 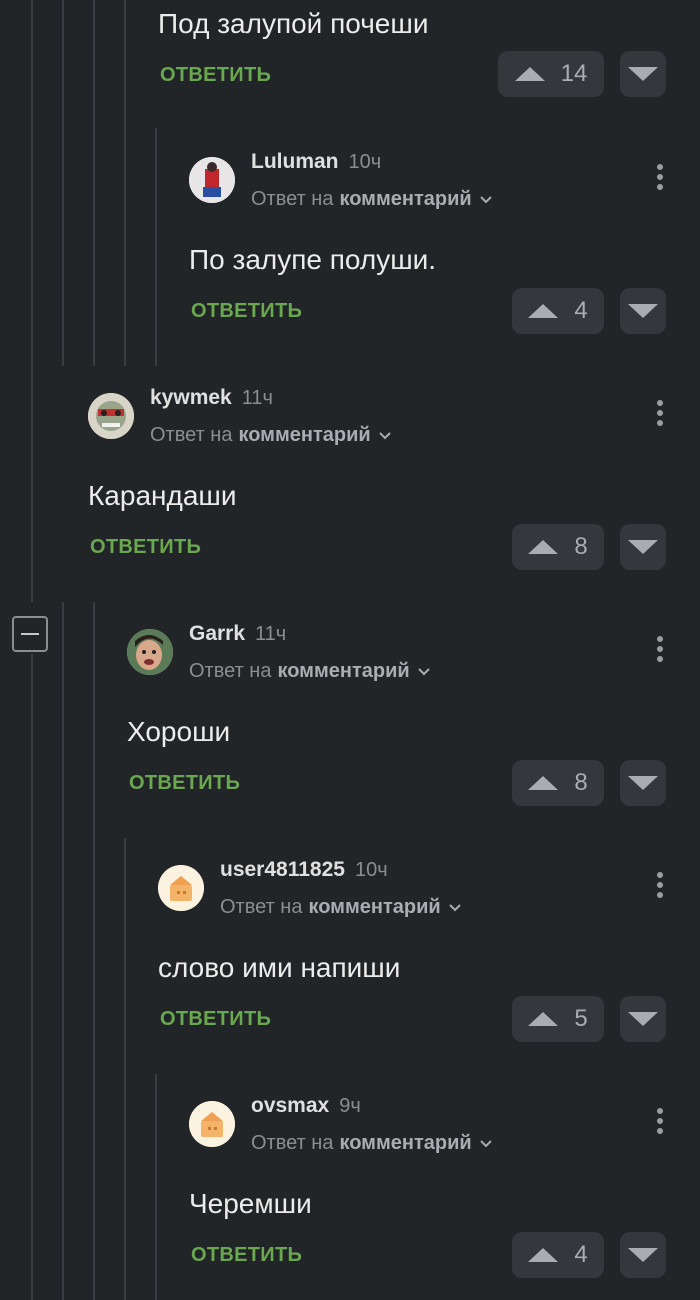 I want to click on minus-icon, so click(x=30, y=634).